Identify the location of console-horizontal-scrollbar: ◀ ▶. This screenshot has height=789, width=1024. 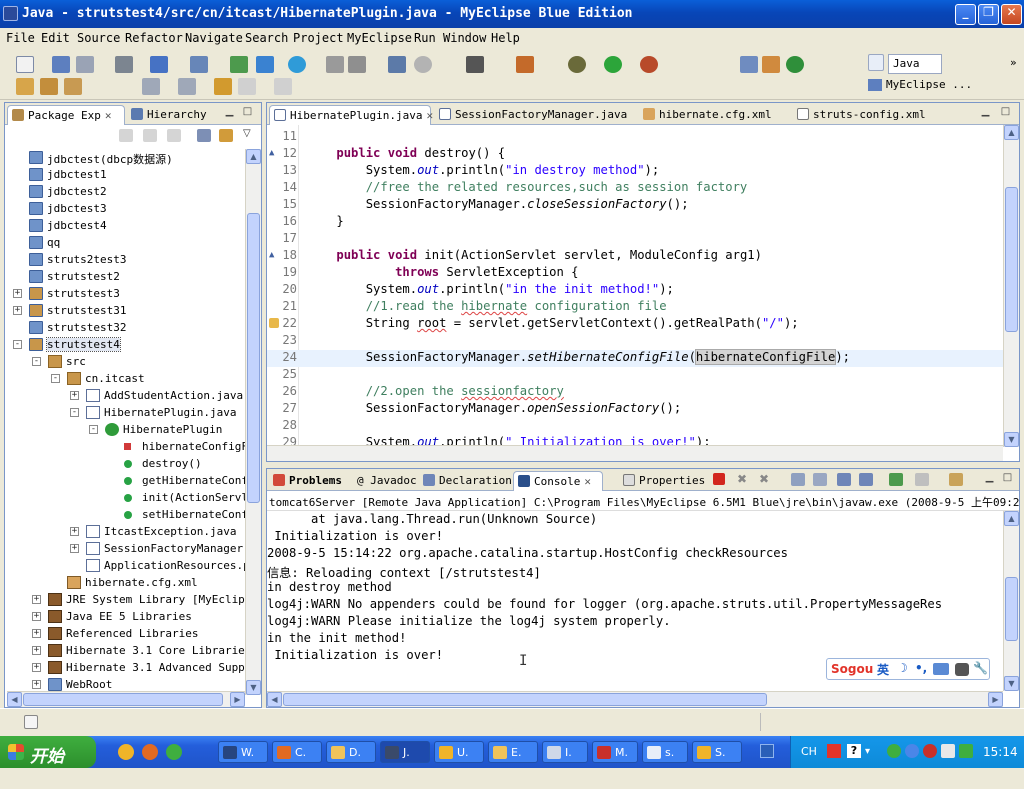
(635, 699).